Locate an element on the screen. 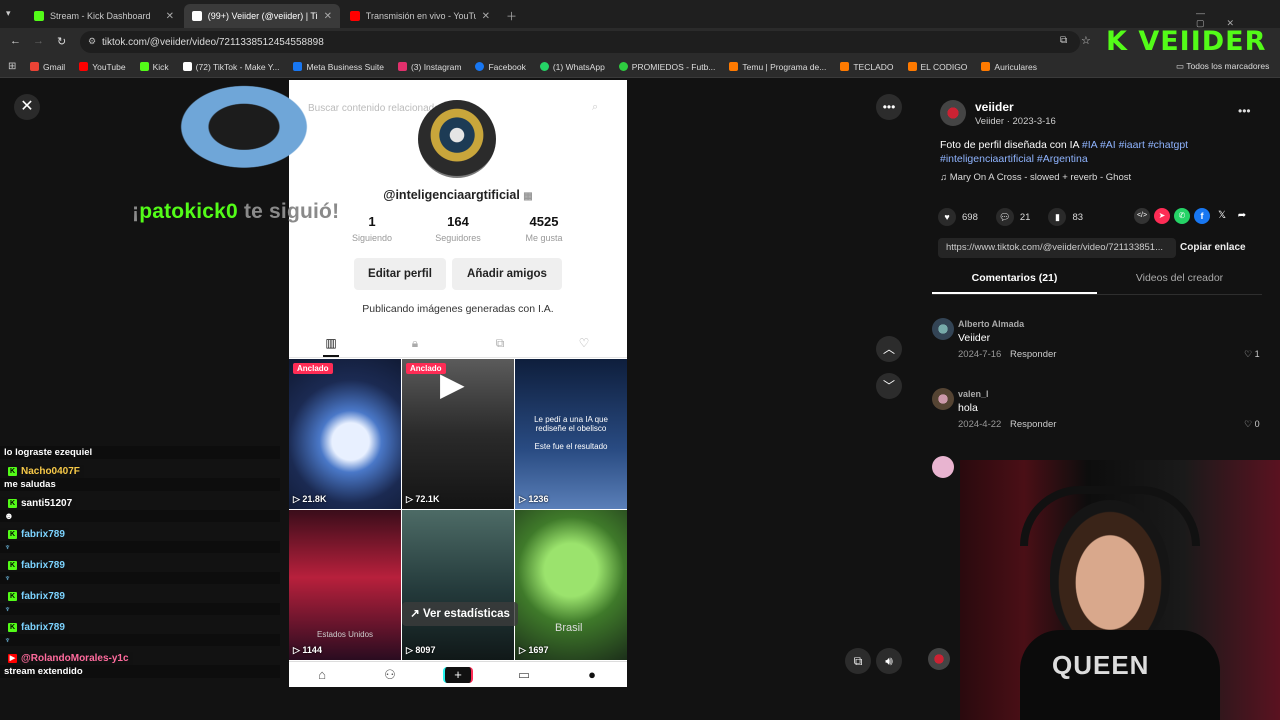 This screenshot has height=720, width=1280. new-tab-icon: ＋ is located at coordinates (511, 16).